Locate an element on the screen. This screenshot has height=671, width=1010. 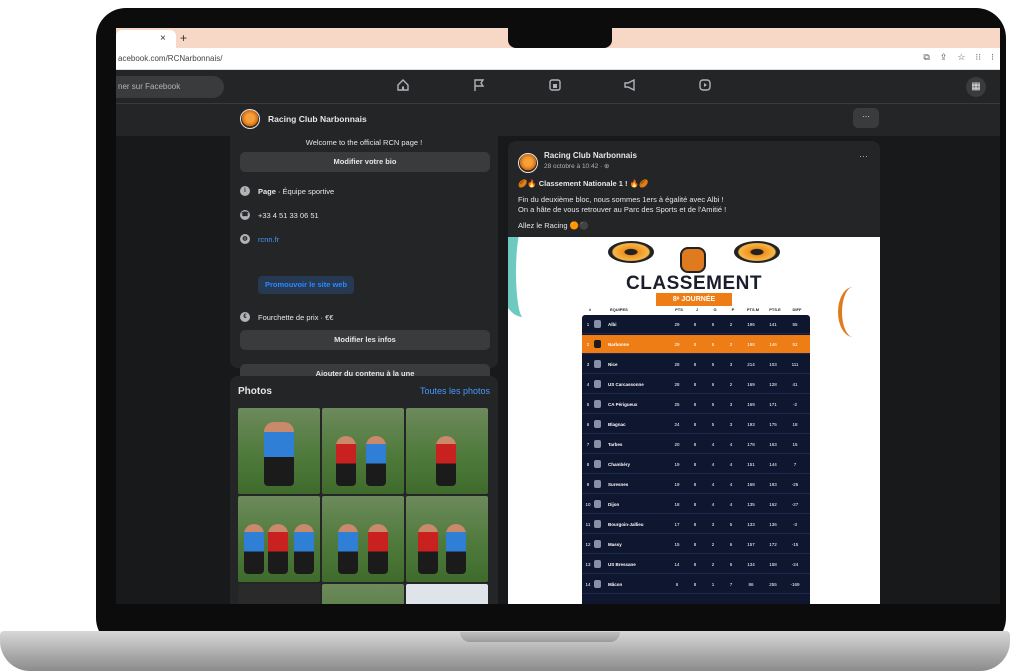
store-icon is located at coordinates (555, 87).